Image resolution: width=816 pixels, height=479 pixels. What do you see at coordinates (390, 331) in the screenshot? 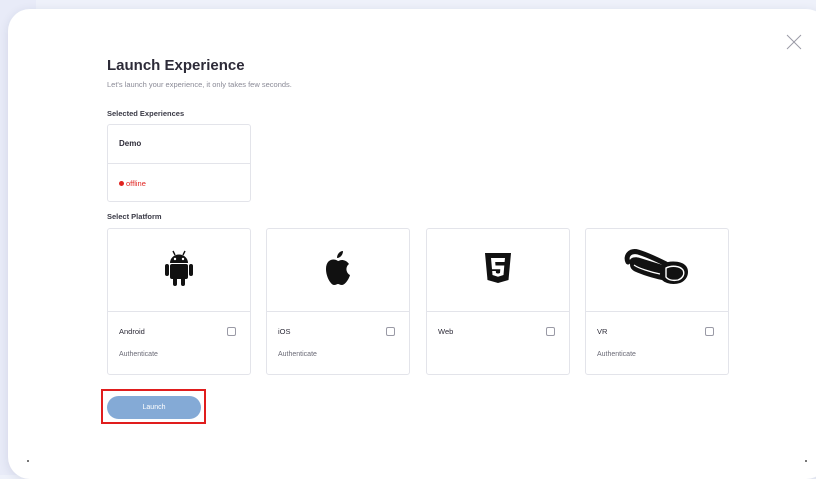
I see `ios-checkbox` at bounding box center [390, 331].